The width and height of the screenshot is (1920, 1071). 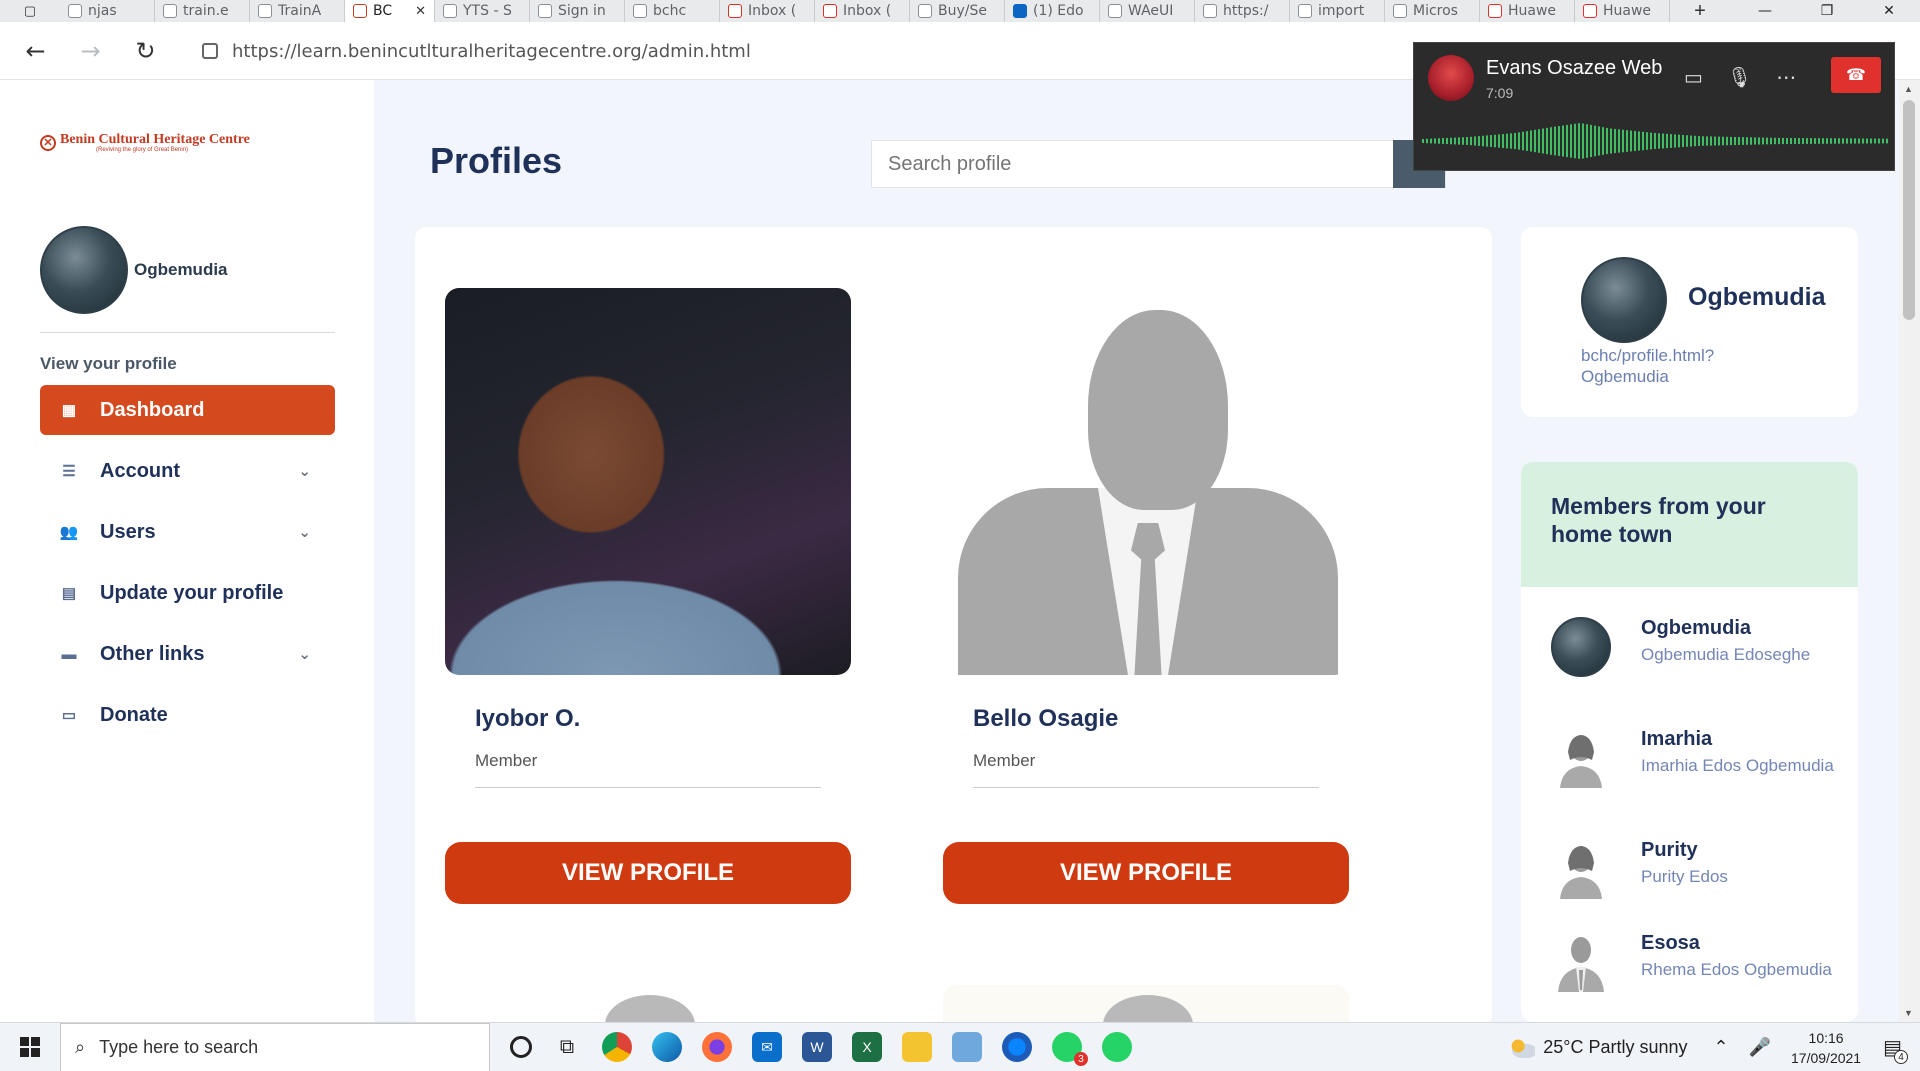 What do you see at coordinates (390, 11) in the screenshot?
I see `browser-tab-active: BC ✕` at bounding box center [390, 11].